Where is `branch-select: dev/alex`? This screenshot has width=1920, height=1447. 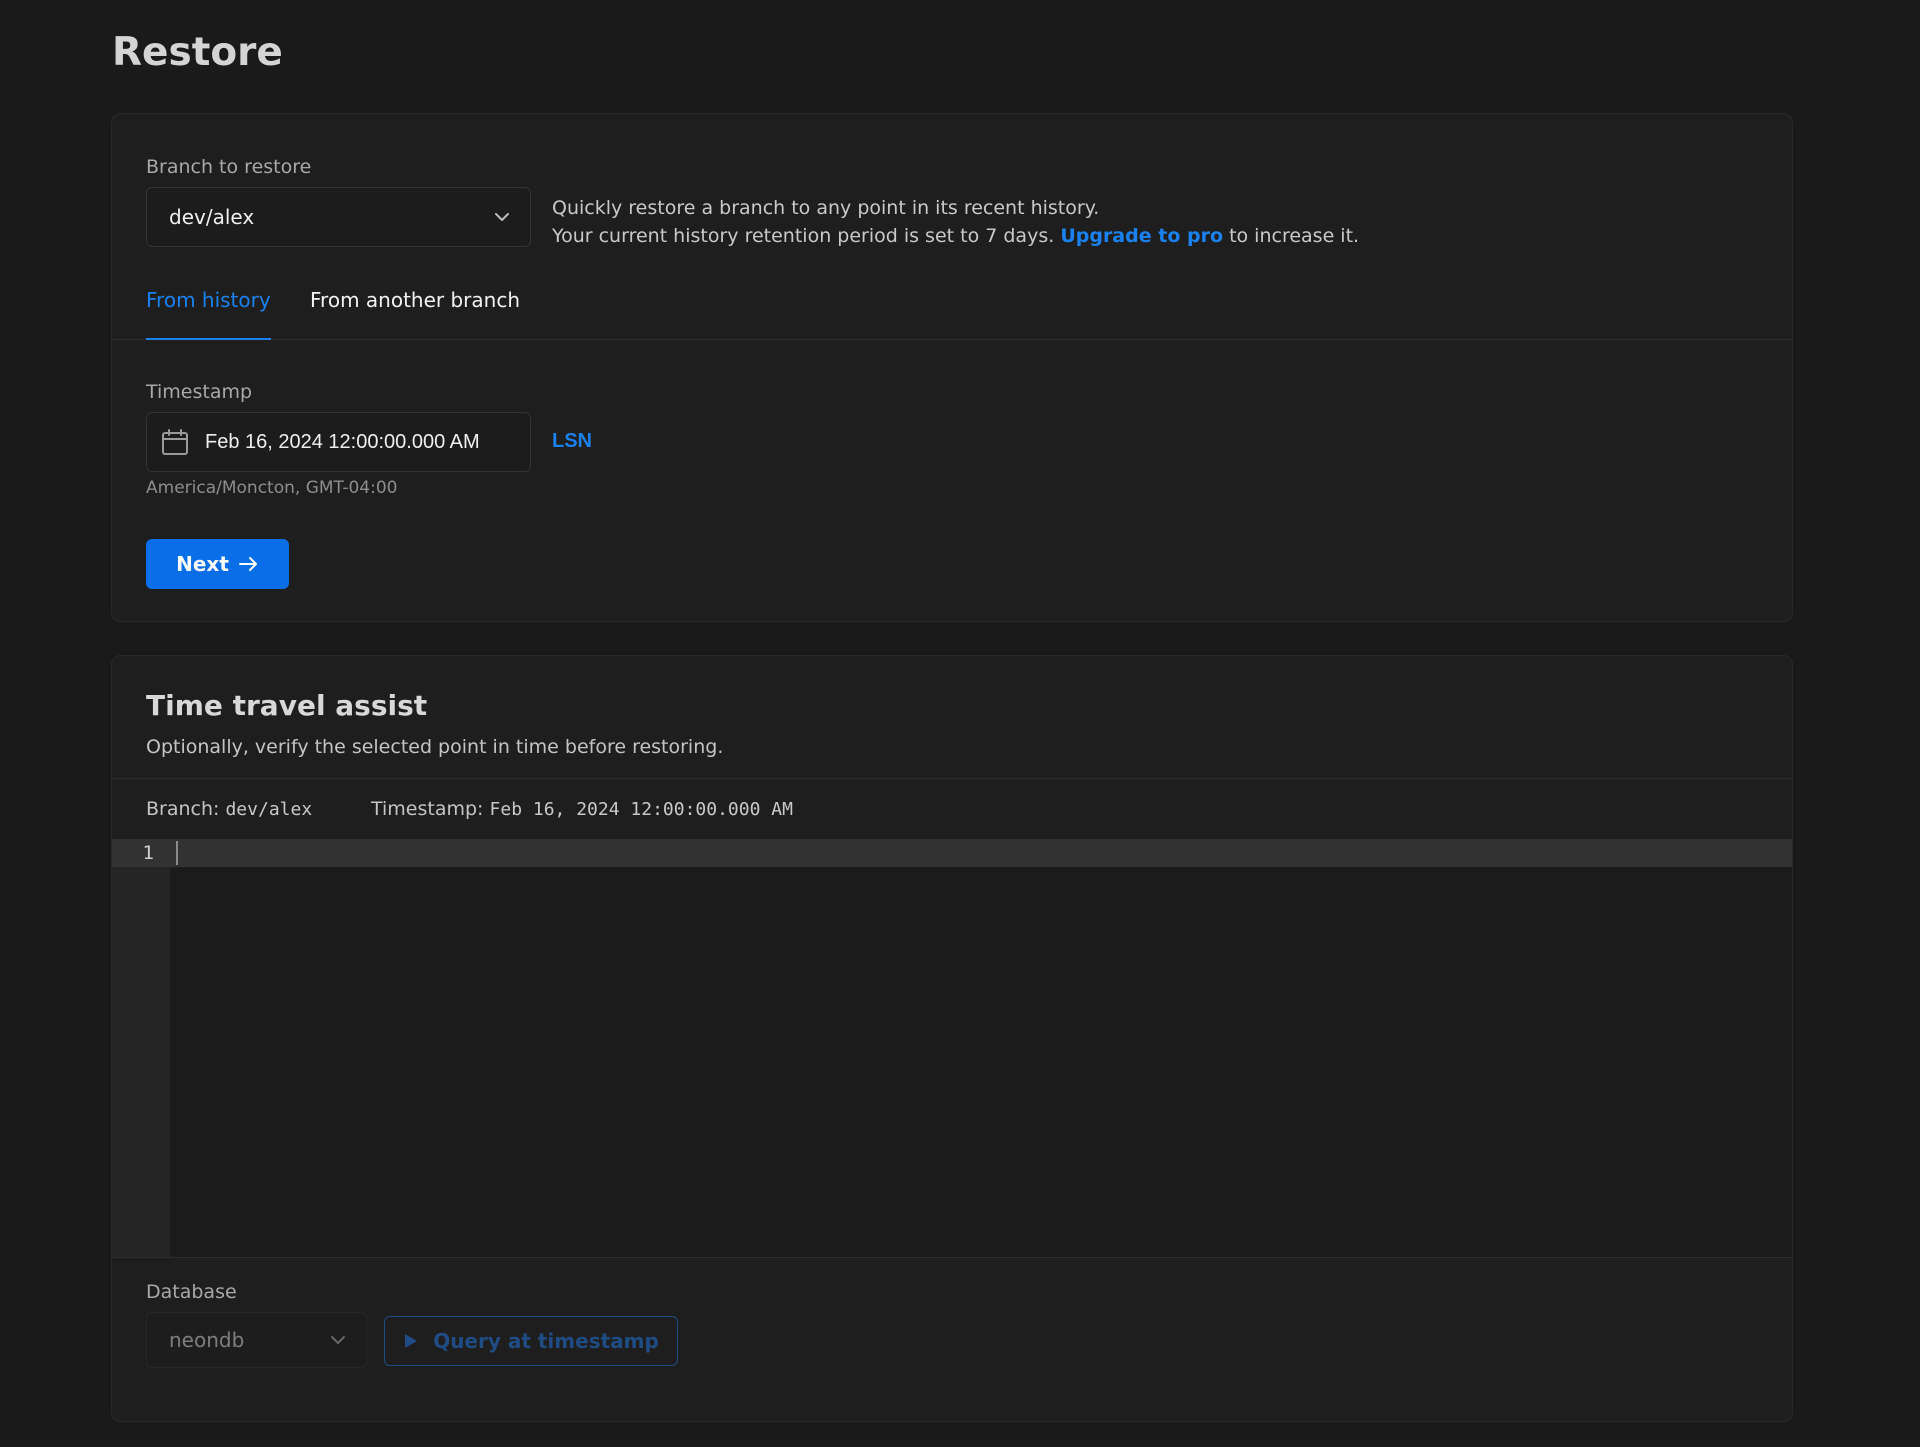
branch-select: dev/alex is located at coordinates (338, 217).